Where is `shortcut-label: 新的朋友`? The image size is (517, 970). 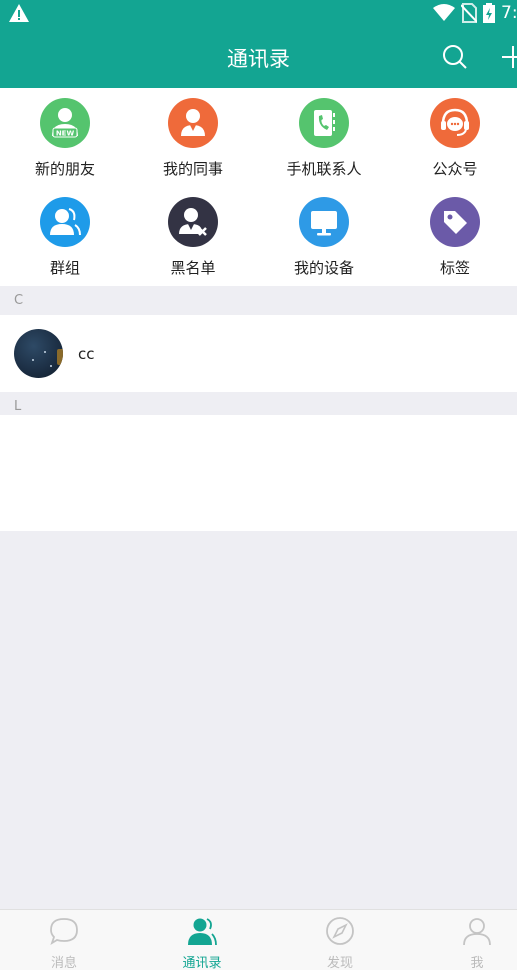 shortcut-label: 新的朋友 is located at coordinates (64, 169).